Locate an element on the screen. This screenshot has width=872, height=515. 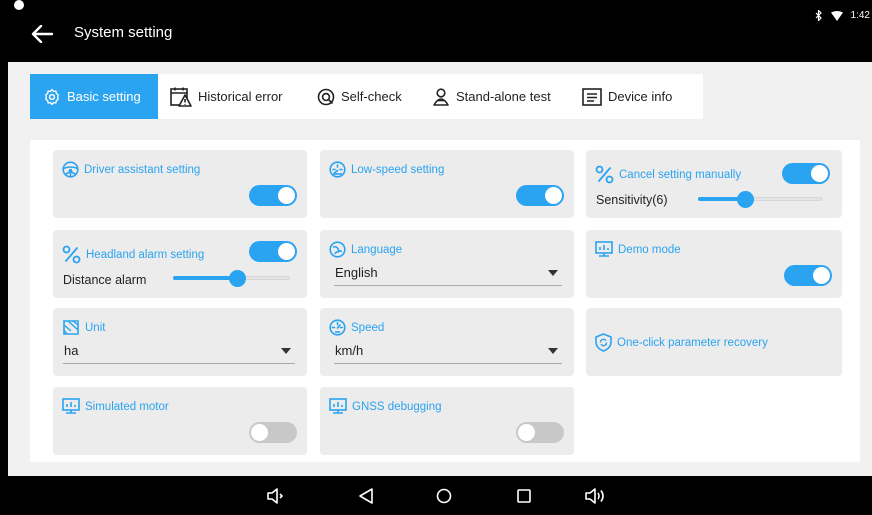
card-title: Unit is located at coordinates (83, 327).